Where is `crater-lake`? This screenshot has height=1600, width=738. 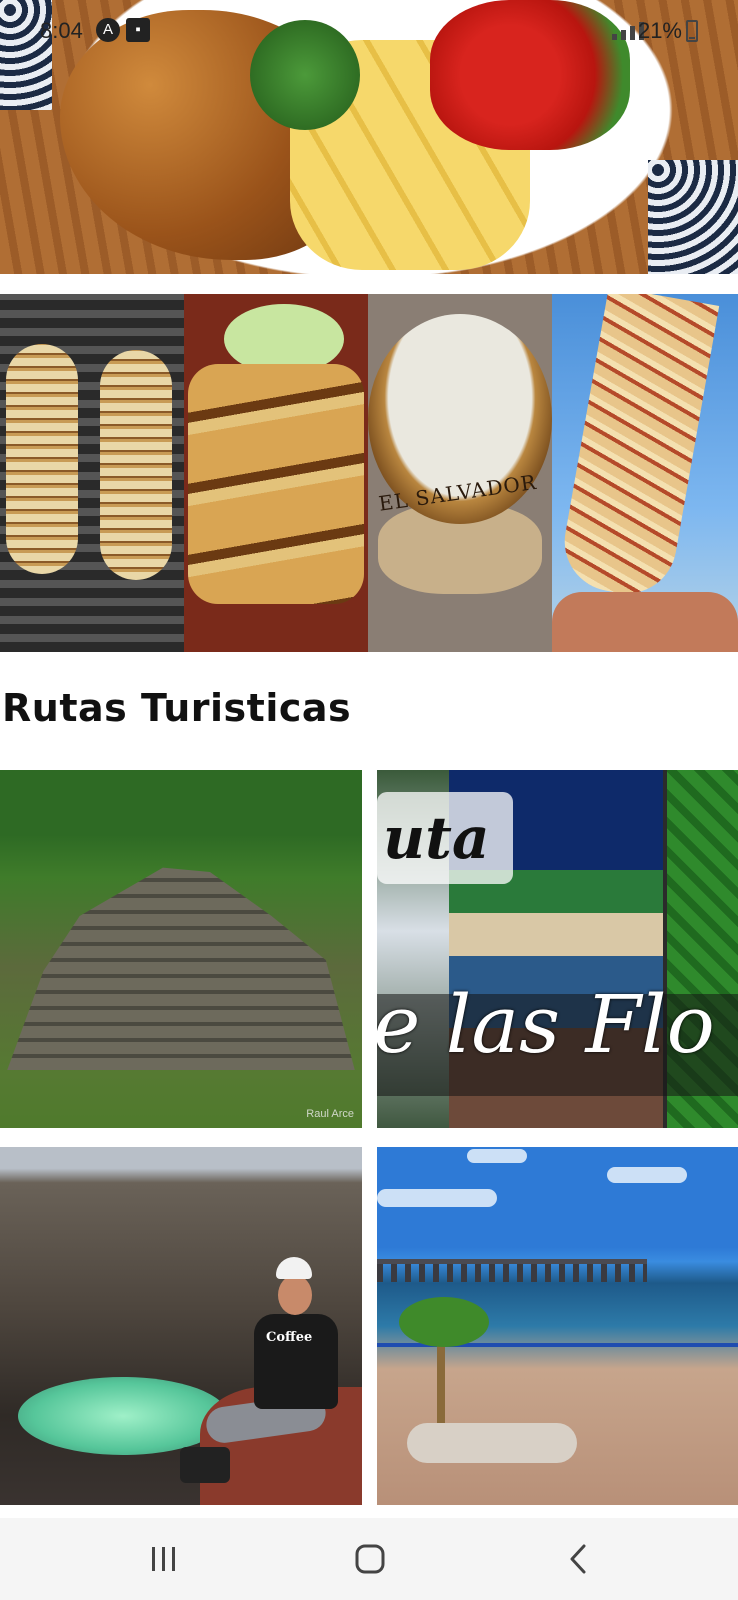
crater-lake is located at coordinates (123, 1416).